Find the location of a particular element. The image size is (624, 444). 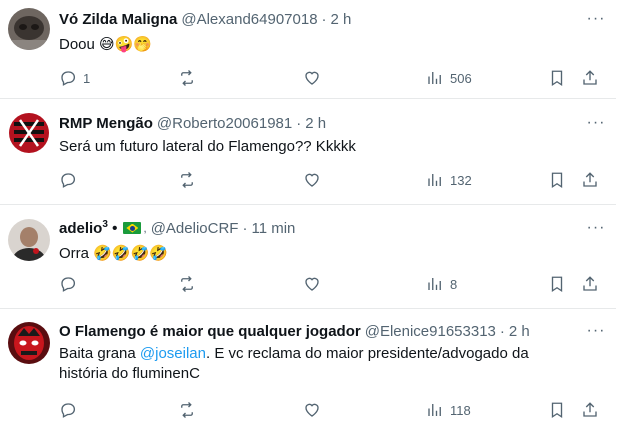

view-count: 506 is located at coordinates (461, 78).